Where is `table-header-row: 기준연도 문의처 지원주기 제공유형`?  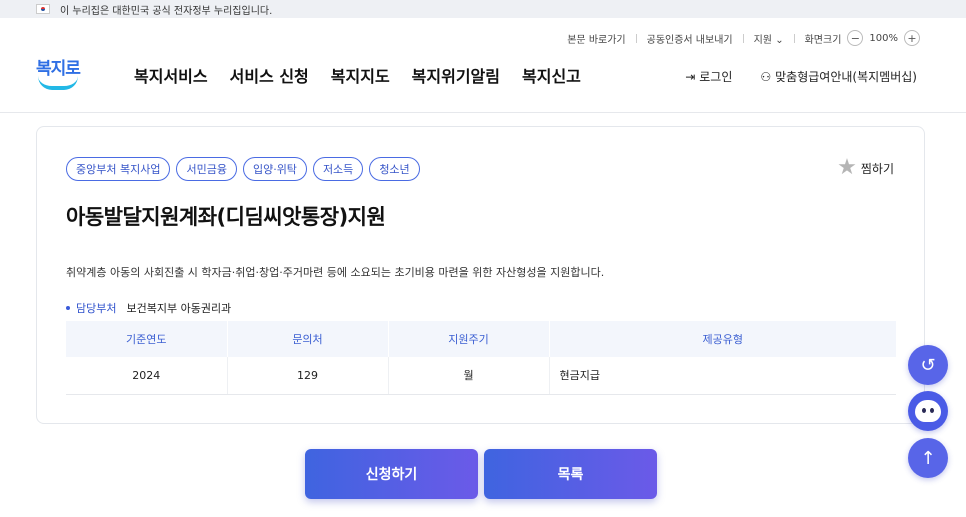
table-header-row: 기준연도 문의처 지원주기 제공유형 is located at coordinates (481, 339).